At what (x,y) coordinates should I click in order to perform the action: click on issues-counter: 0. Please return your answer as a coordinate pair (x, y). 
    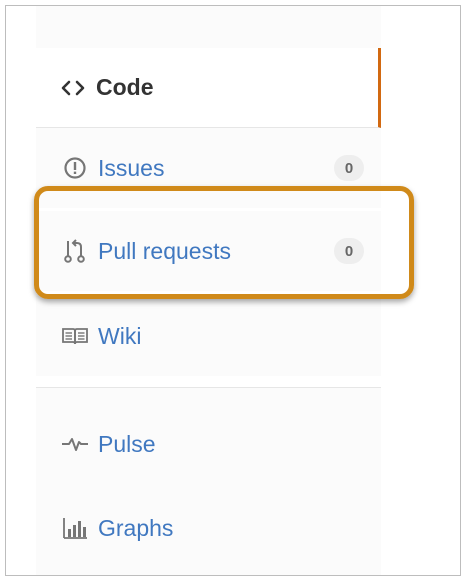
    Looking at the image, I should click on (349, 168).